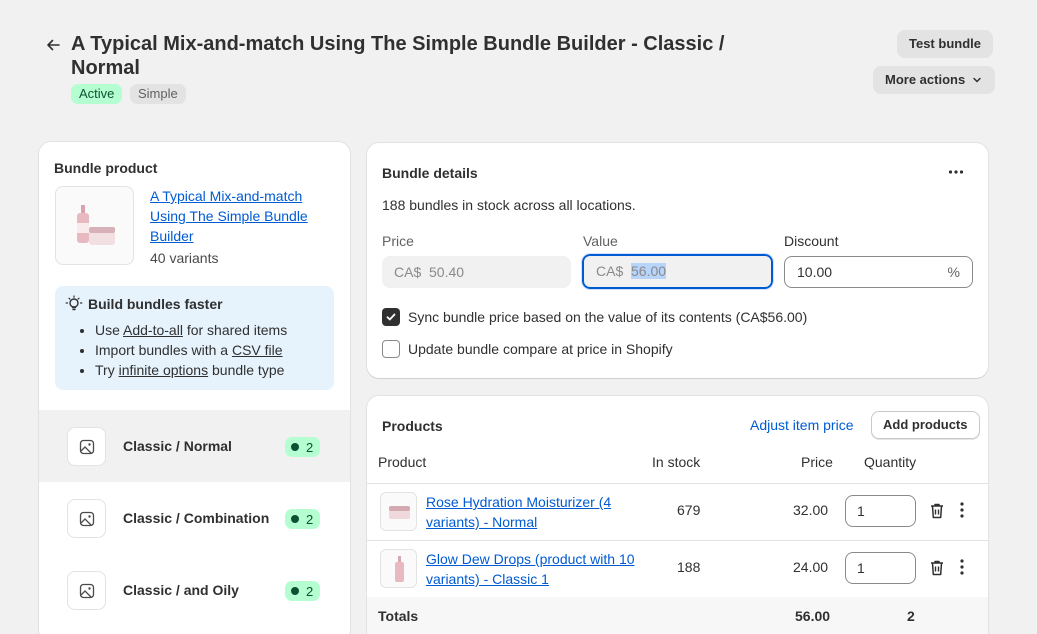 The width and height of the screenshot is (1037, 634). What do you see at coordinates (153, 330) in the screenshot?
I see `add-to-all-link: Add-to-all` at bounding box center [153, 330].